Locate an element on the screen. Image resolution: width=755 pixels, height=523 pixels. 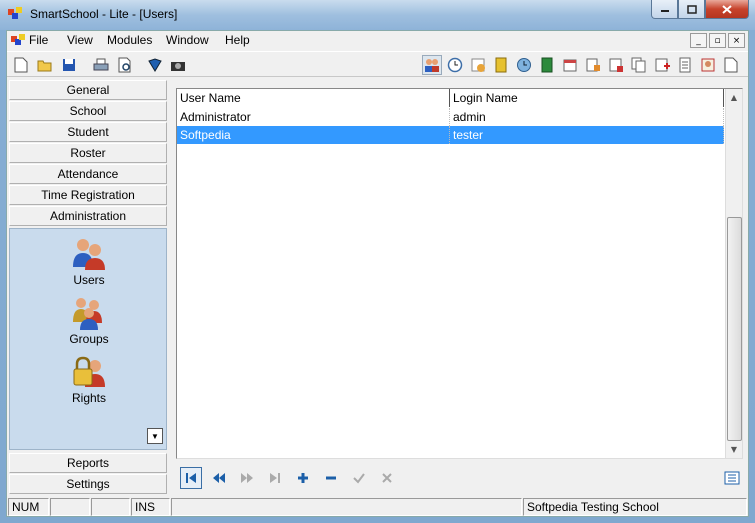
open-button is located at coordinates (45, 65).